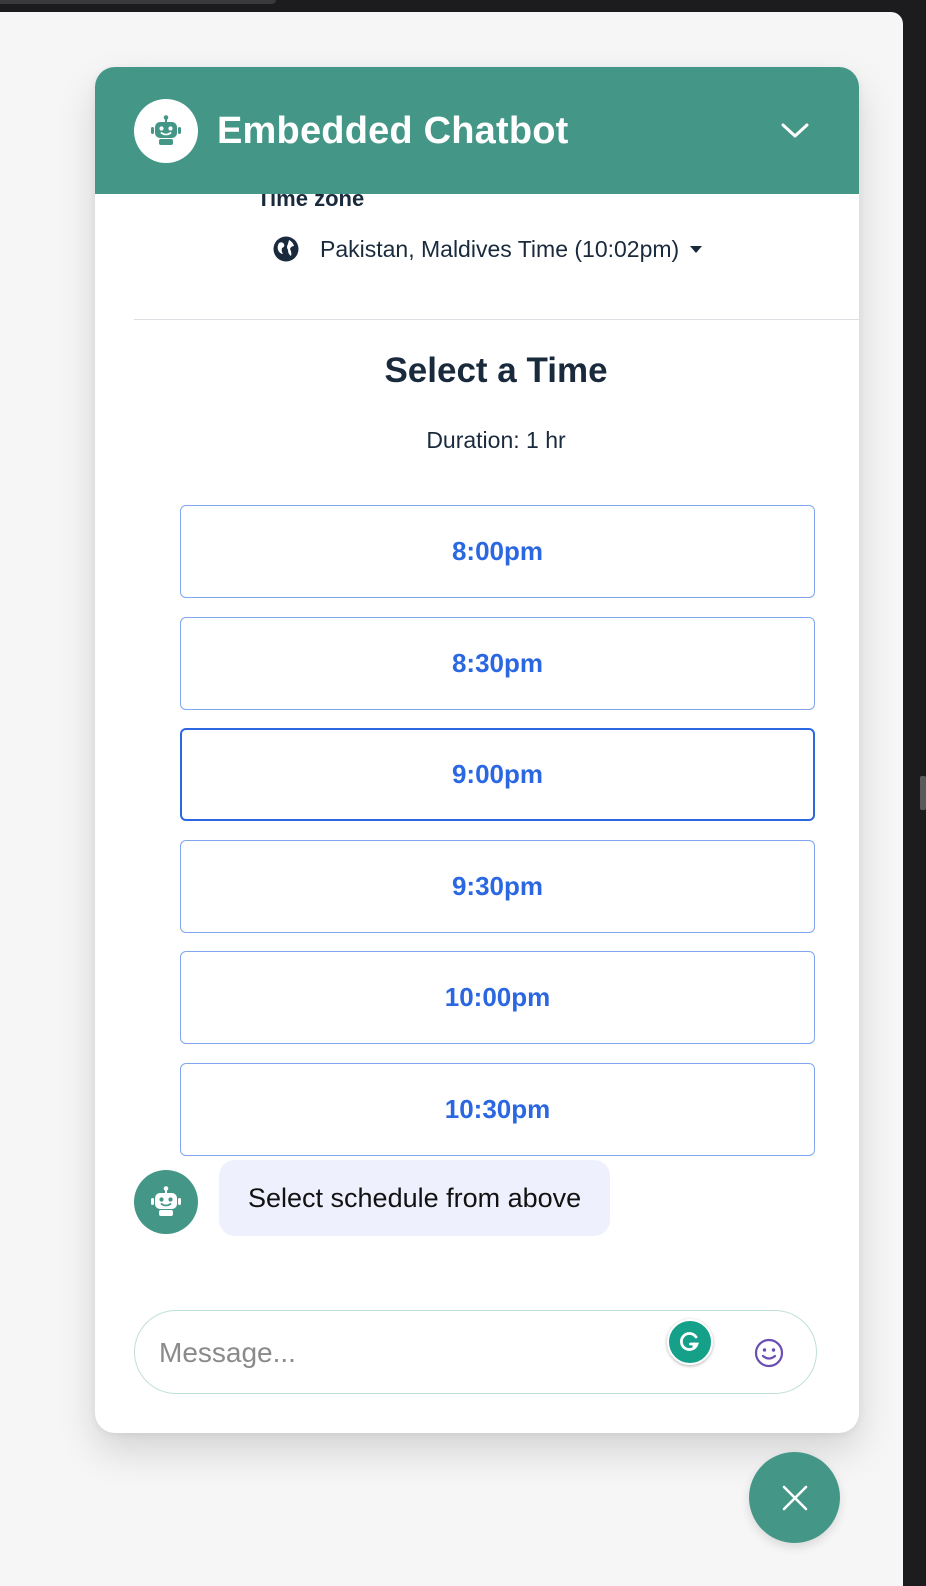  I want to click on time-slot-button: 8:00pm, so click(497, 551).